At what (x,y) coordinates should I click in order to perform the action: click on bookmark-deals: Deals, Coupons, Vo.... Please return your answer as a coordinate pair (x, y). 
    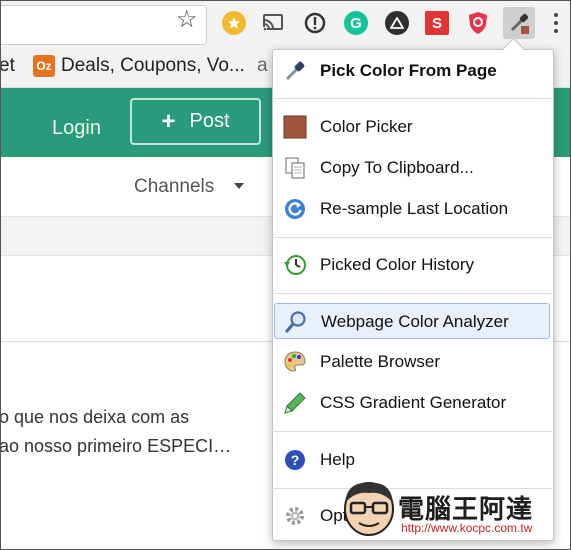
    Looking at the image, I should click on (153, 66).